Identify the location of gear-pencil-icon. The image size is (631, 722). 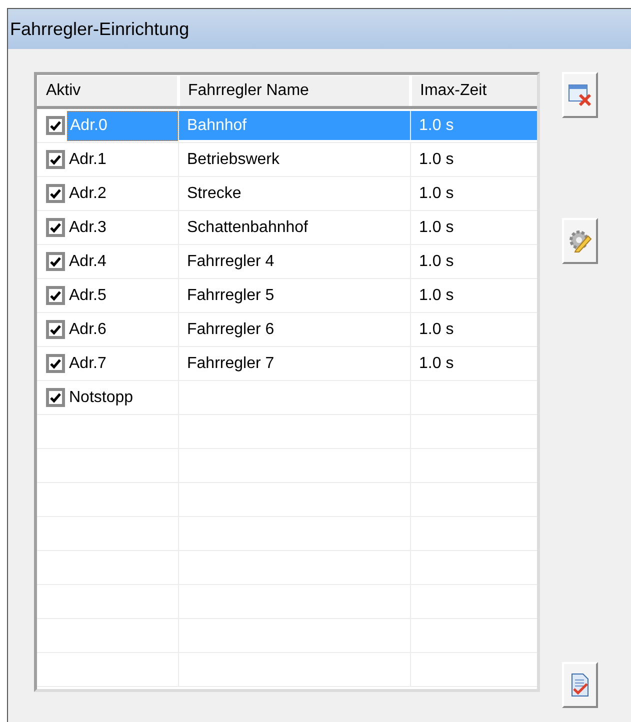
(580, 241).